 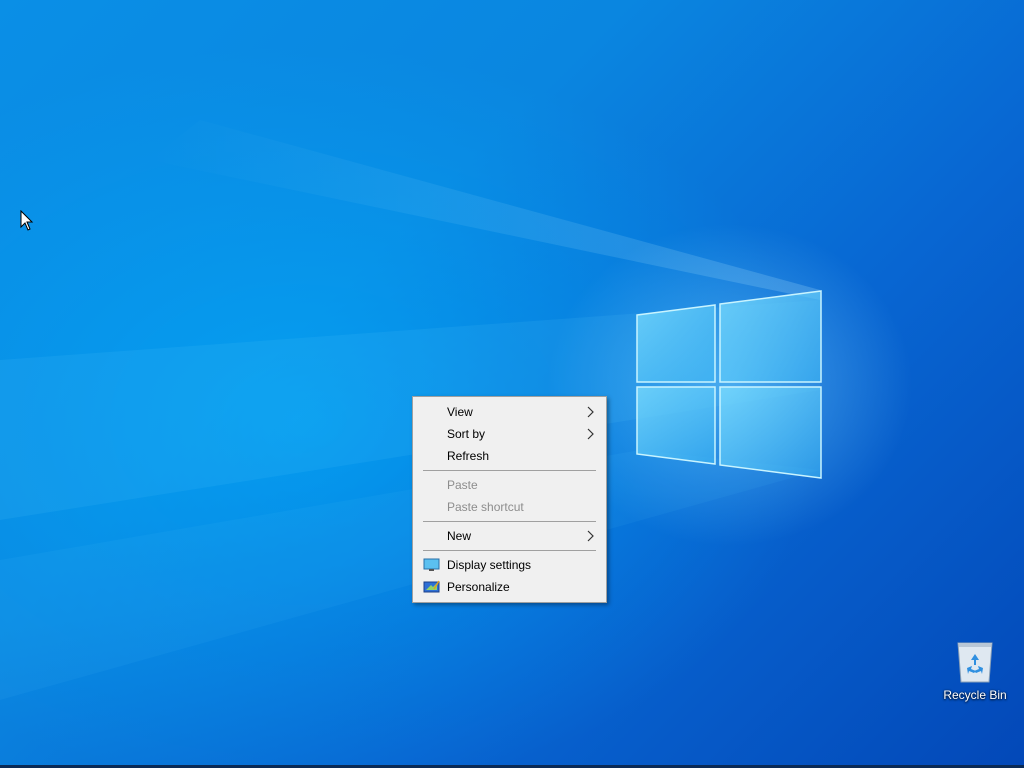 What do you see at coordinates (466, 434) in the screenshot?
I see `menu-item-label: Sort by` at bounding box center [466, 434].